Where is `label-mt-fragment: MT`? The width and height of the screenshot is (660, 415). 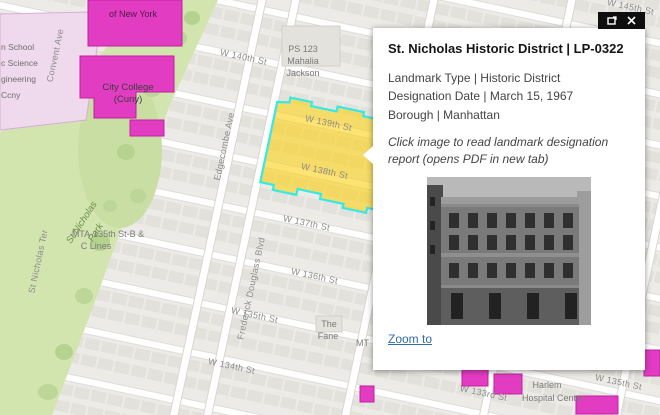
label-mt-fragment: MT is located at coordinates (362, 343).